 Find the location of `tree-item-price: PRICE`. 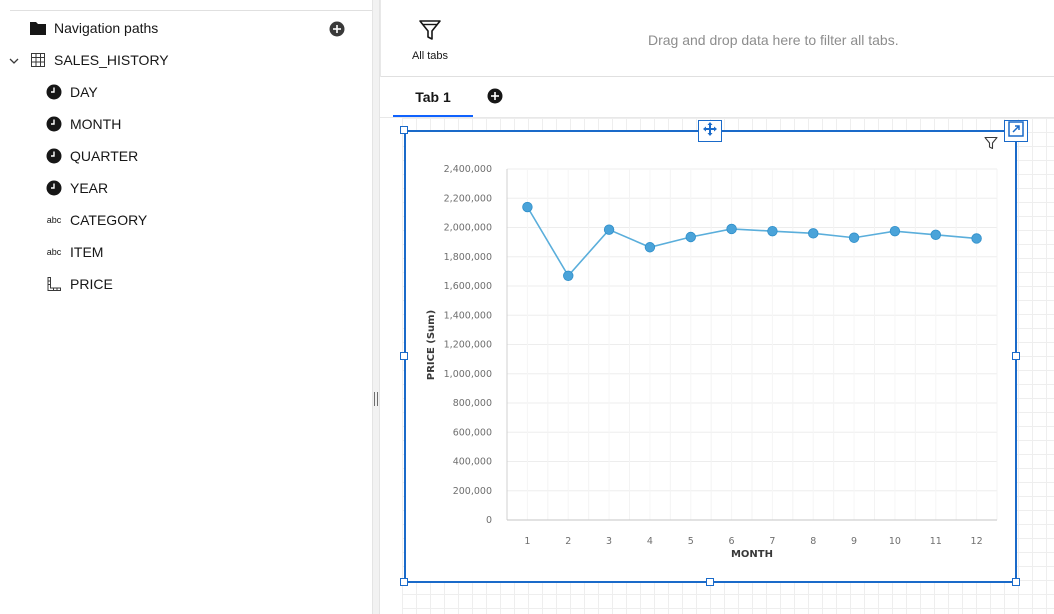

tree-item-price: PRICE is located at coordinates (79, 284).